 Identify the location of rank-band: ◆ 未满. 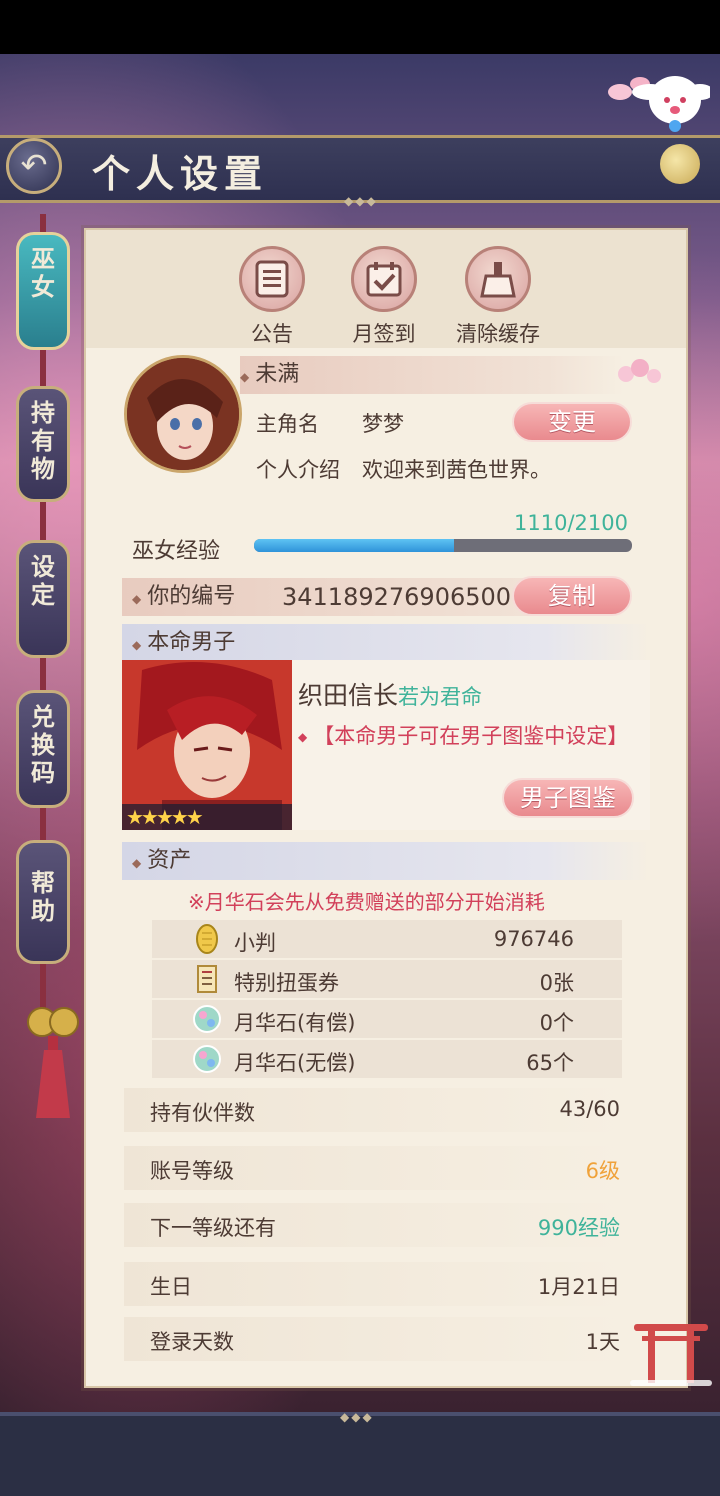
(432, 375).